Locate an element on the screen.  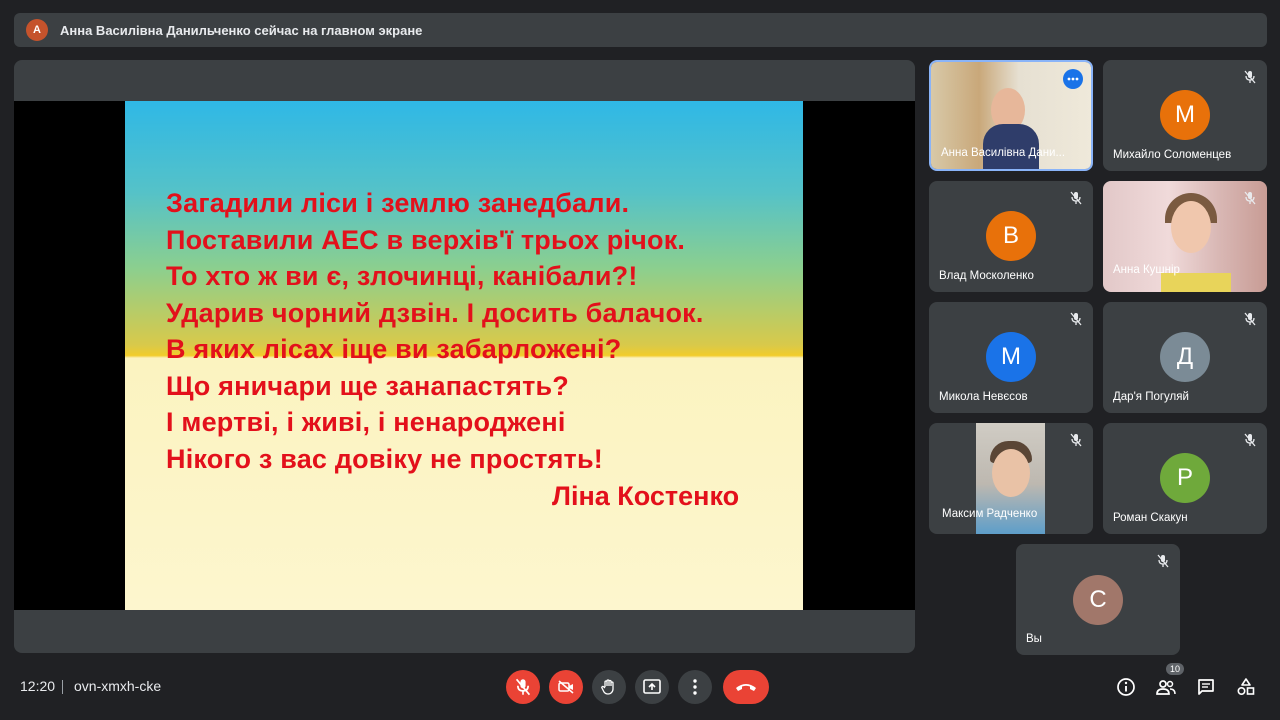
participant-tile: Анна Кушнір is located at coordinates (1185, 236).